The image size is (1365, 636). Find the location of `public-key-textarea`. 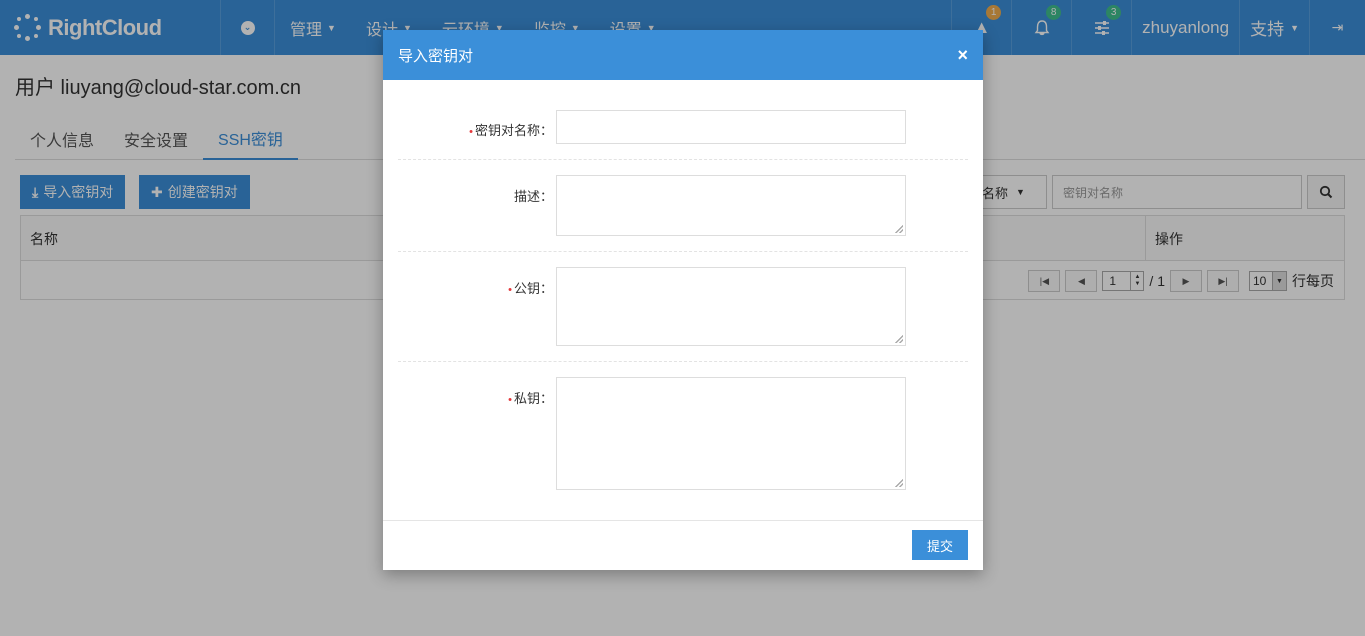

public-key-textarea is located at coordinates (731, 306).